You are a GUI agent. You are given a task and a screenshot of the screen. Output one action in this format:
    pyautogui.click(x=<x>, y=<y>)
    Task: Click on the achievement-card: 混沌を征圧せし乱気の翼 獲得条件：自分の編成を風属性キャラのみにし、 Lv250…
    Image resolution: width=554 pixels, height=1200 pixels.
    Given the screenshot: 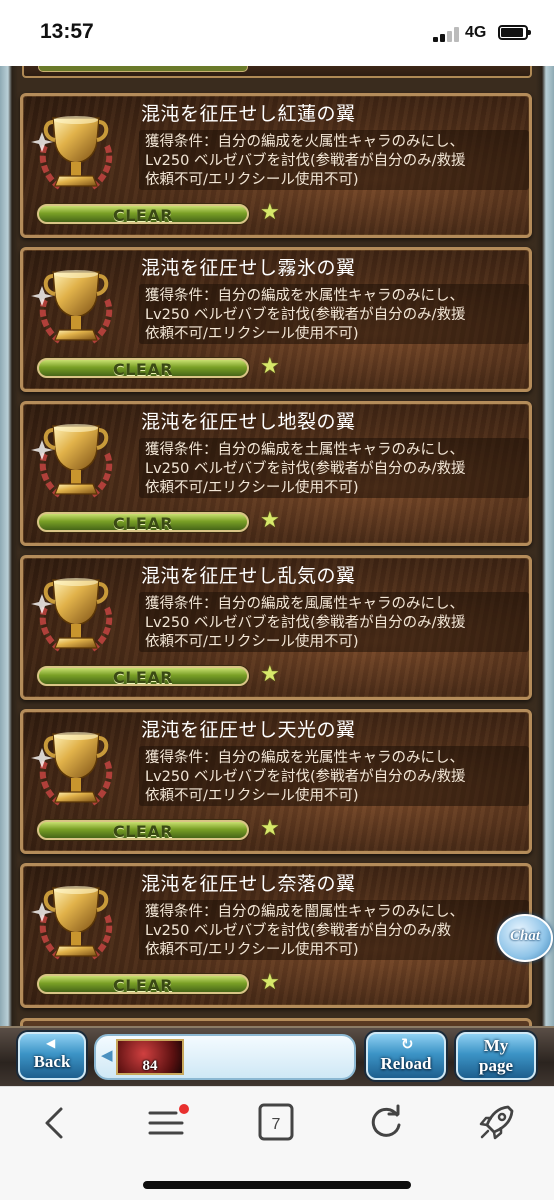 What is the action you would take?
    pyautogui.click(x=276, y=627)
    